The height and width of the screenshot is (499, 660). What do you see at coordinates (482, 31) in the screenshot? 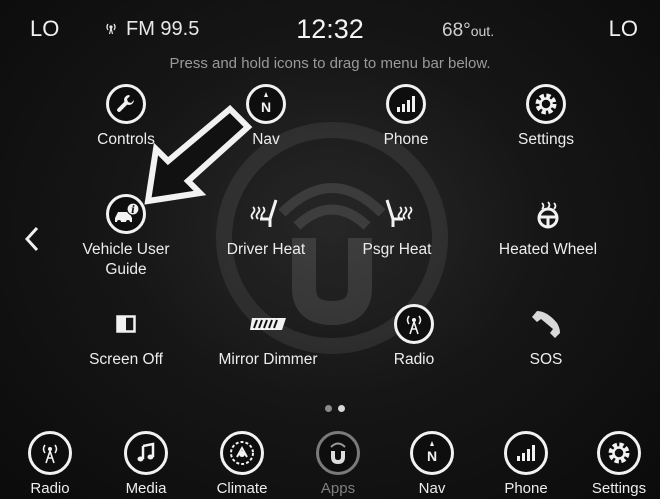
I see `outside-temp-unit: out.` at bounding box center [482, 31].